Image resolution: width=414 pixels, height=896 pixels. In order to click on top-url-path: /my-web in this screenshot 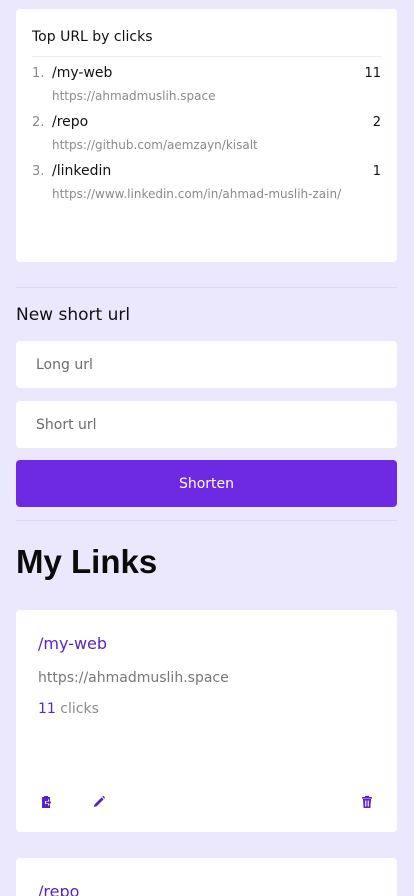, I will do `click(82, 73)`.